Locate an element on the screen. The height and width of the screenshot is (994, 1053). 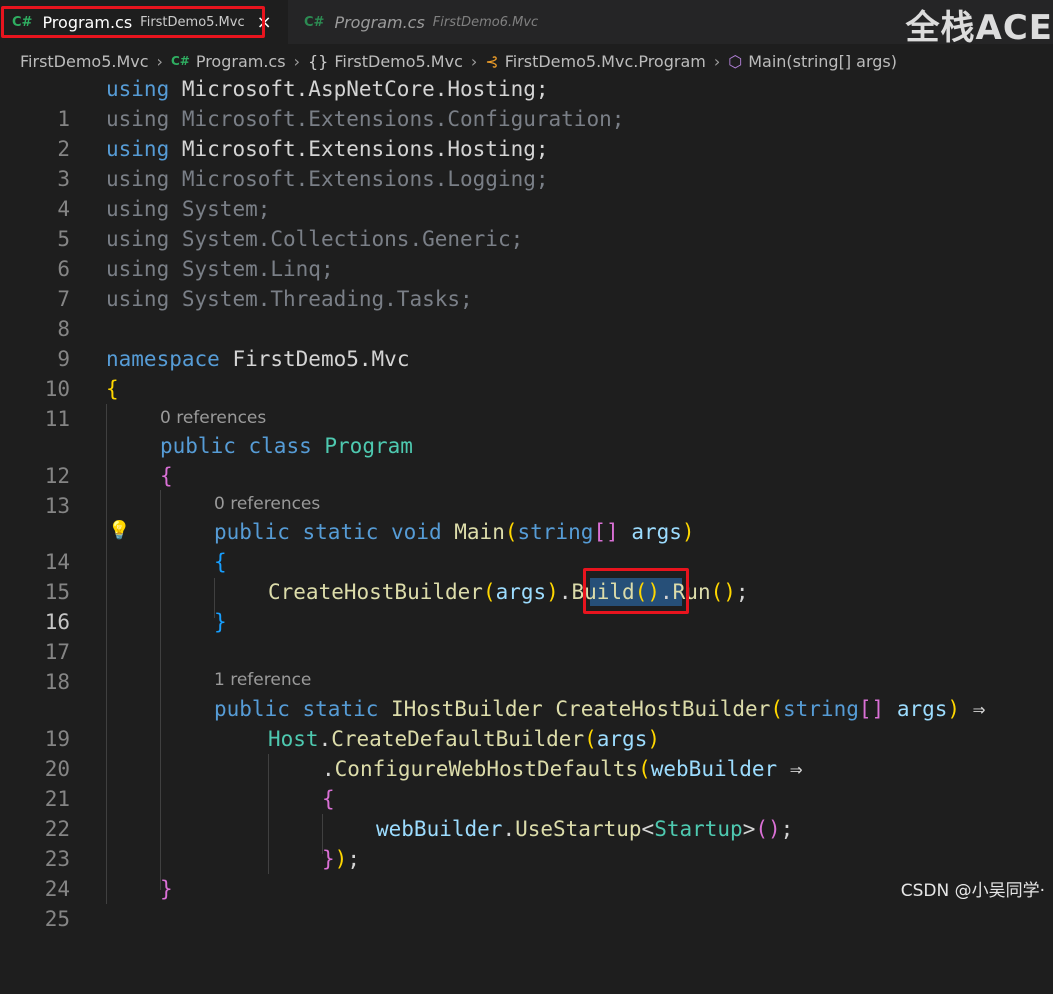
tab-program-cs-firstdemo6: C# Program.cs FirstDemo6.Mvc is located at coordinates (440, 22).